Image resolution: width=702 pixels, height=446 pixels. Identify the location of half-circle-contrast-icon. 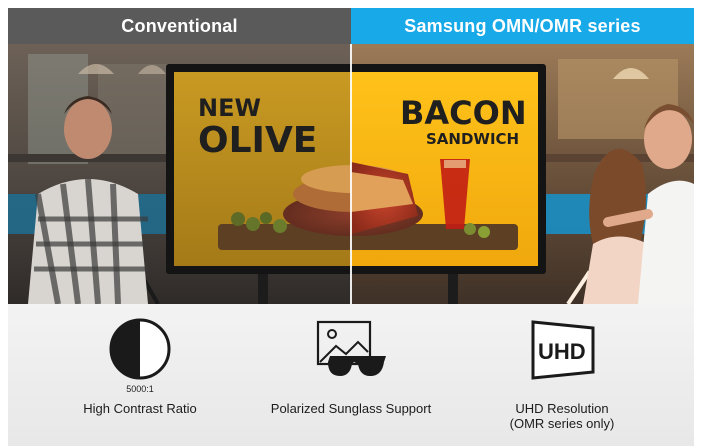
(140, 349).